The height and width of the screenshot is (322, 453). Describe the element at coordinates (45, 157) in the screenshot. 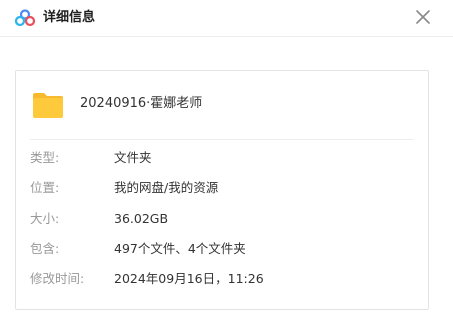

I see `detail-label: 类型:` at that location.